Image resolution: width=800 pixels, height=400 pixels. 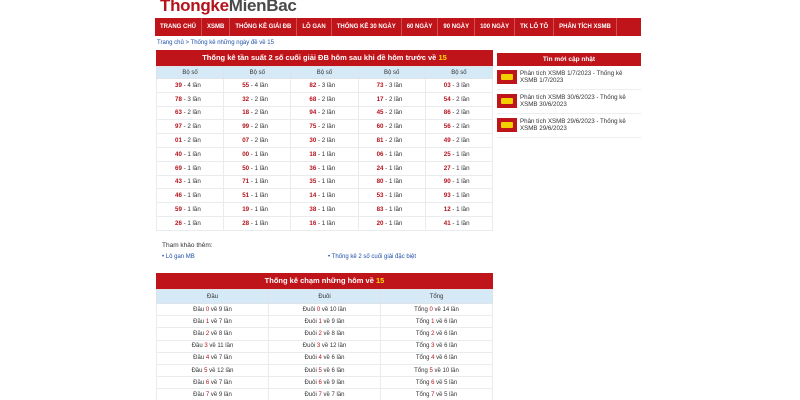 I want to click on reference-link-lo-gan: • Lô gan MB, so click(x=178, y=257).